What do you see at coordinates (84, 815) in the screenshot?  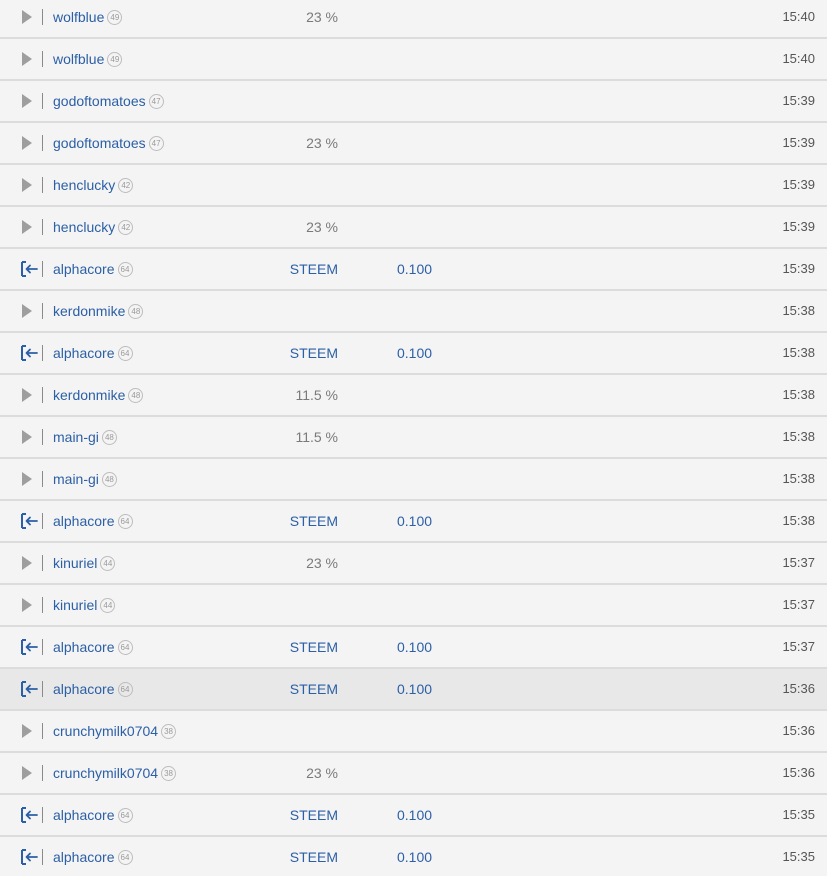 I see `username-text: alphacore` at bounding box center [84, 815].